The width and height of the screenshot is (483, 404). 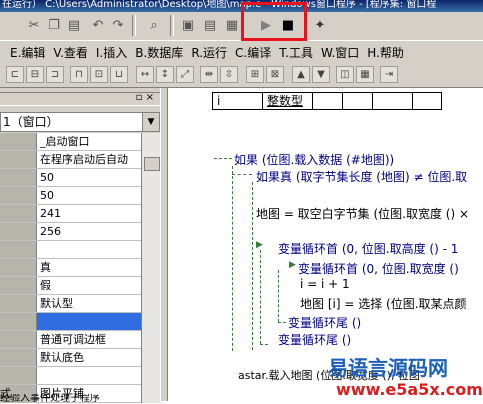 I want to click on code-line: 如果 (位图.载入数据 (#地图)), so click(x=314, y=159).